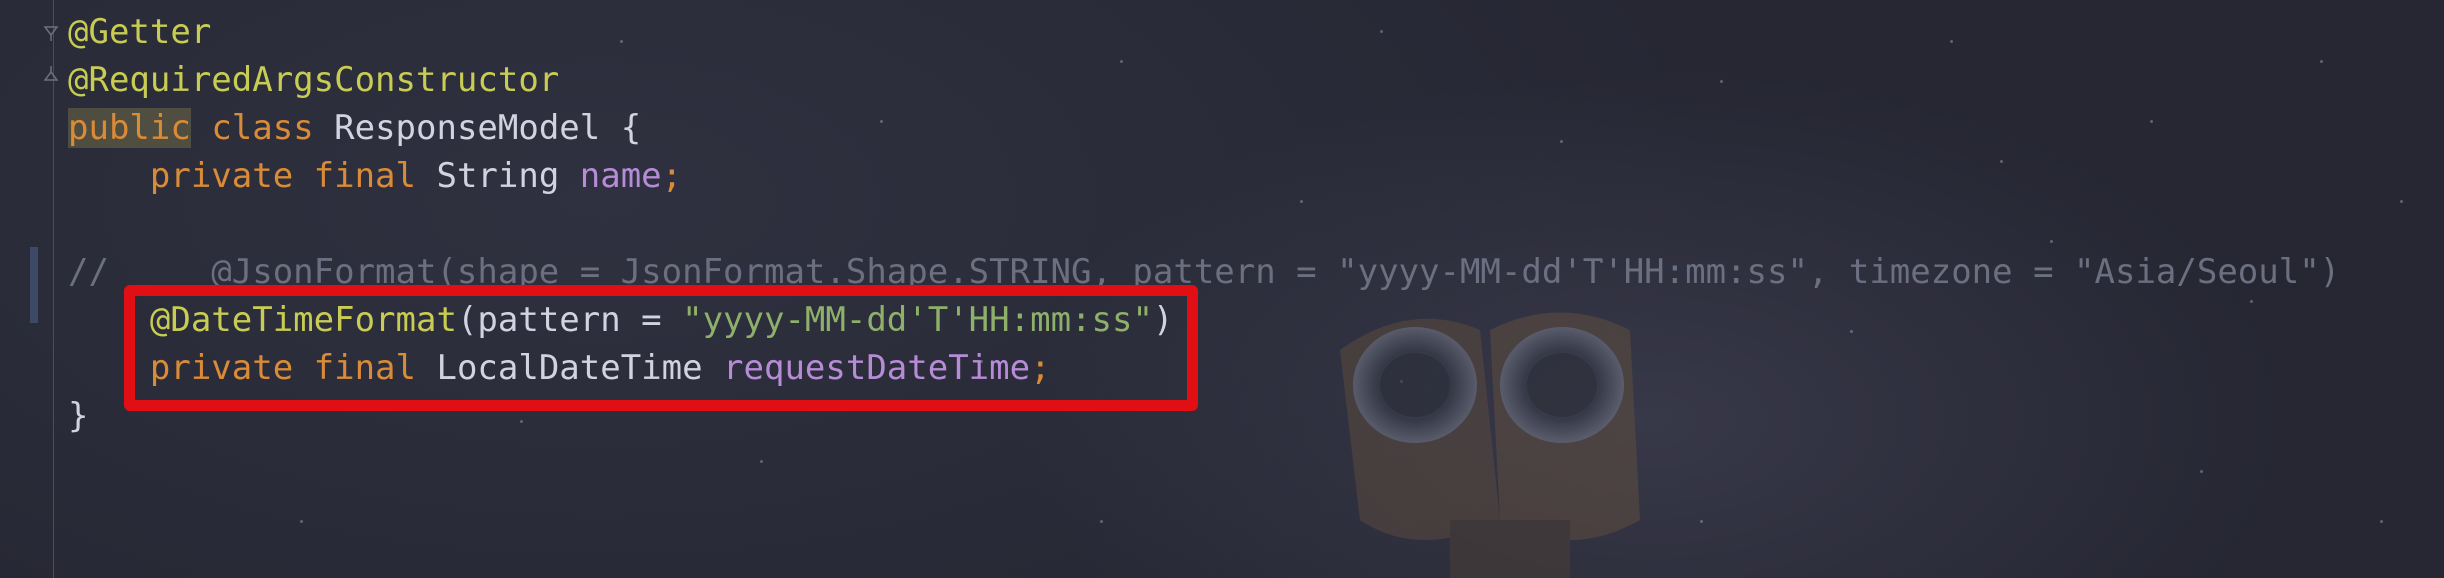 The image size is (2444, 578). I want to click on code-line, so click(1204, 224).